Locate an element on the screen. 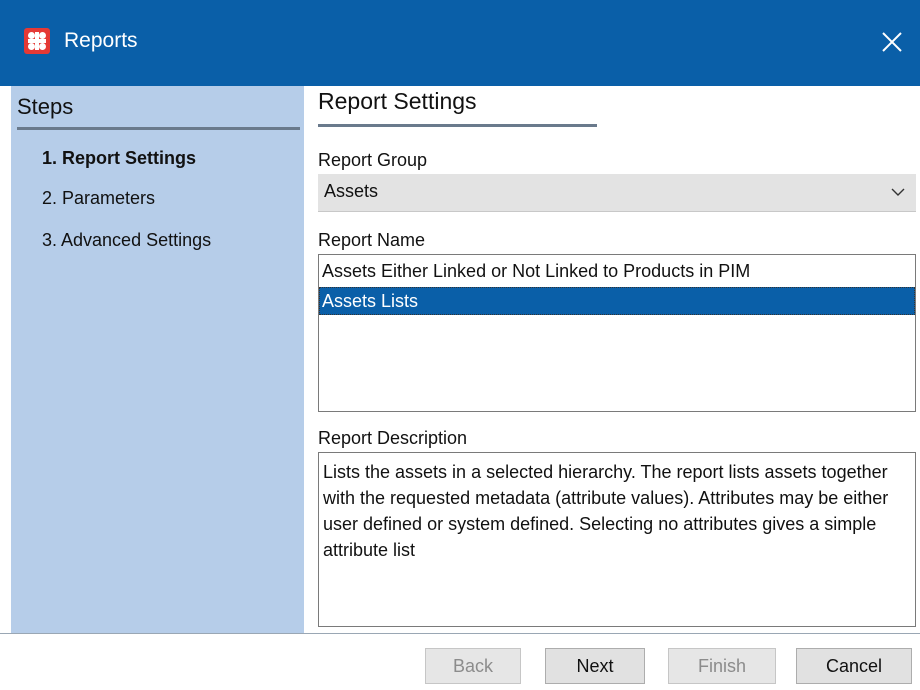 The height and width of the screenshot is (690, 920). report-description-label: Report Description is located at coordinates (393, 438).